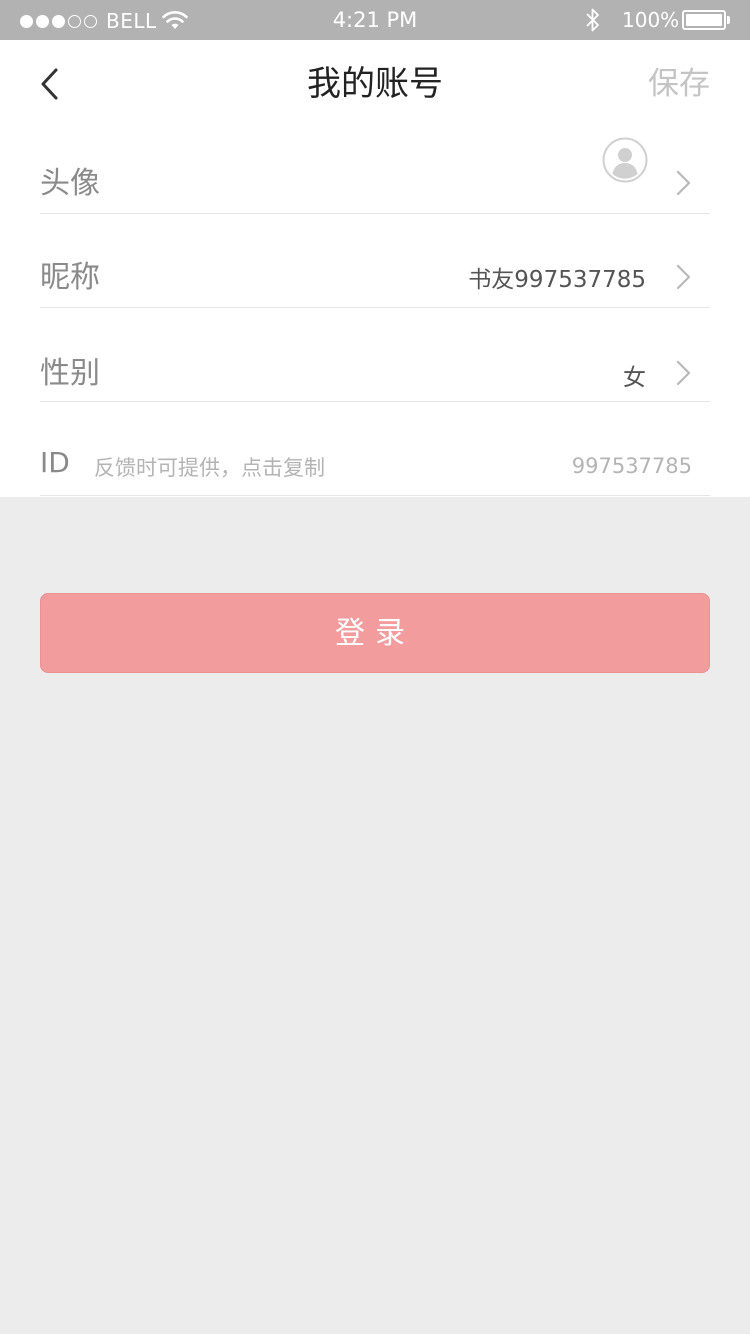  Describe the element at coordinates (592, 20) in the screenshot. I see `bluetooth-icon` at that location.